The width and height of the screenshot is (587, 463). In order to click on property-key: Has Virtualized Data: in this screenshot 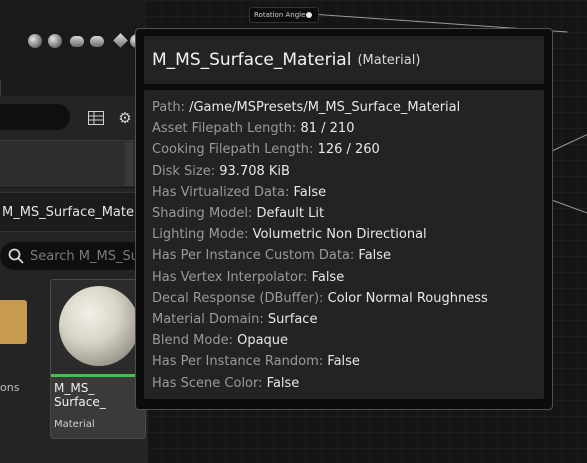, I will do `click(221, 192)`.